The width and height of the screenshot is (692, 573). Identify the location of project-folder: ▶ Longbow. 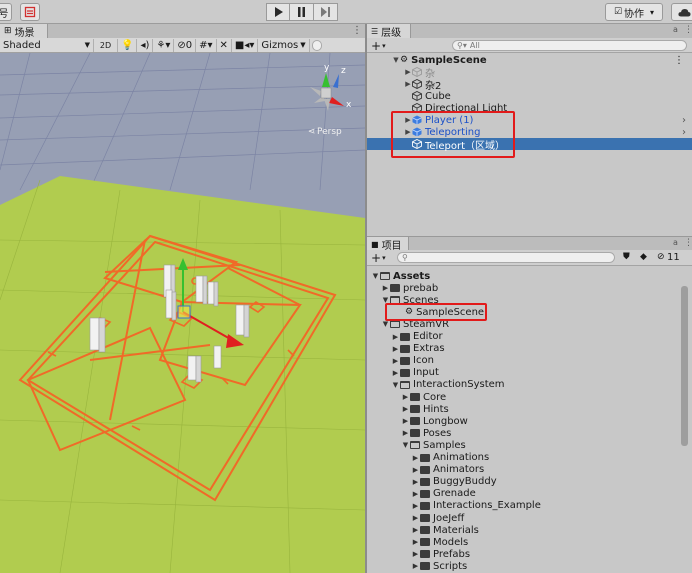
(434, 421).